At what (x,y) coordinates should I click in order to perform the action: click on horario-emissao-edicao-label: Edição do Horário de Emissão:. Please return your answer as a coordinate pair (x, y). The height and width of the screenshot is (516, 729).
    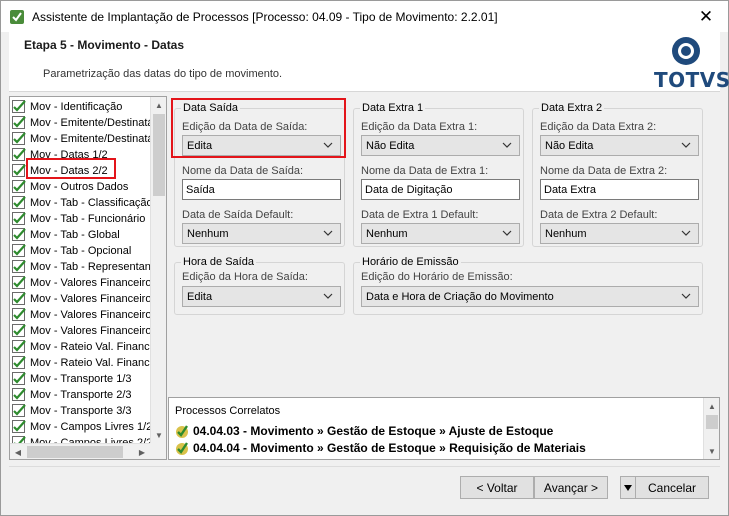
    Looking at the image, I should click on (437, 277).